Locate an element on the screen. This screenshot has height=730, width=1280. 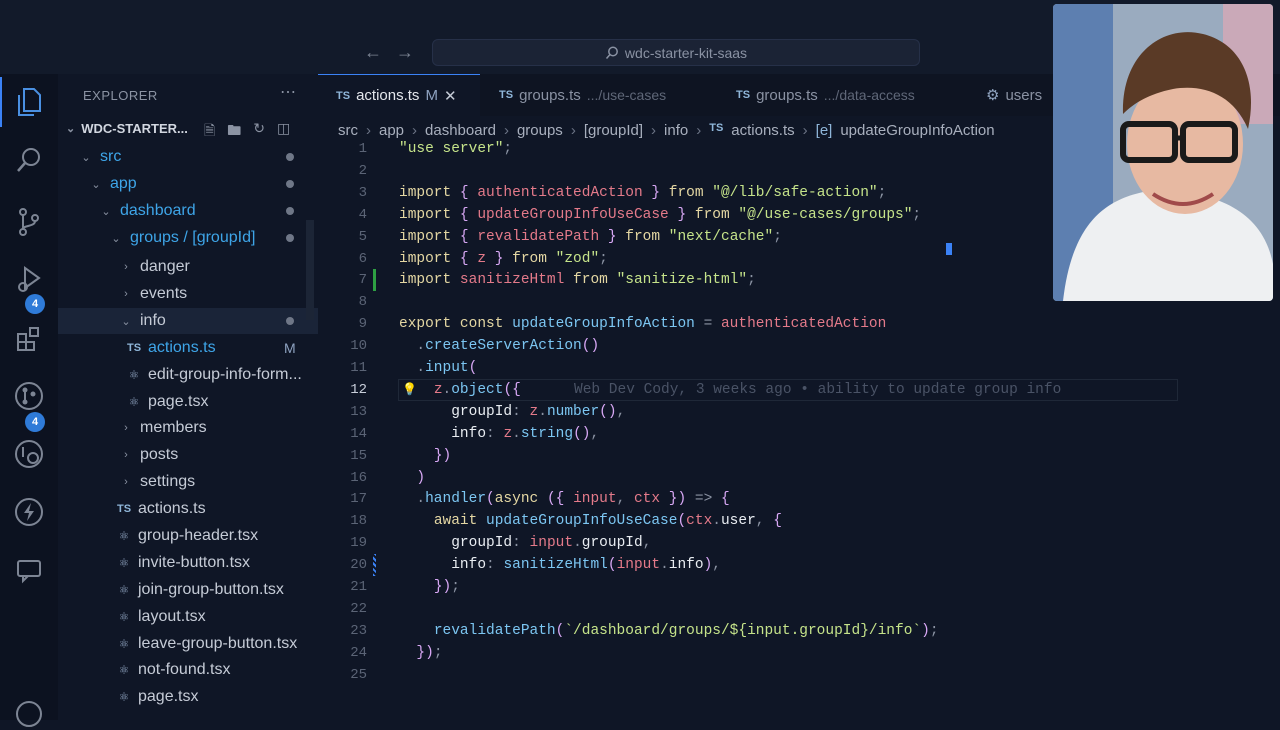
webcam-overlay is located at coordinates (1163, 152).